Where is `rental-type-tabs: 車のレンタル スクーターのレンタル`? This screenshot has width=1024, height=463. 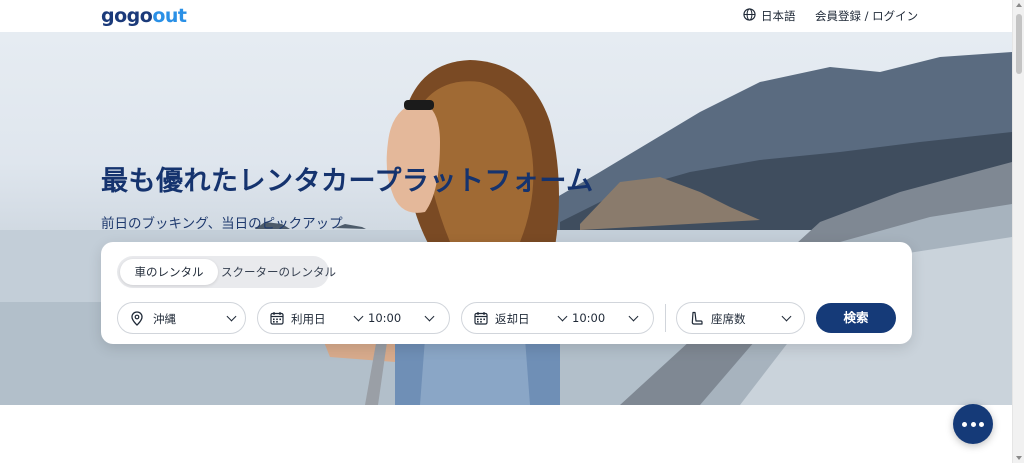
rental-type-tabs: 車のレンタル スクーターのレンタル is located at coordinates (226, 272).